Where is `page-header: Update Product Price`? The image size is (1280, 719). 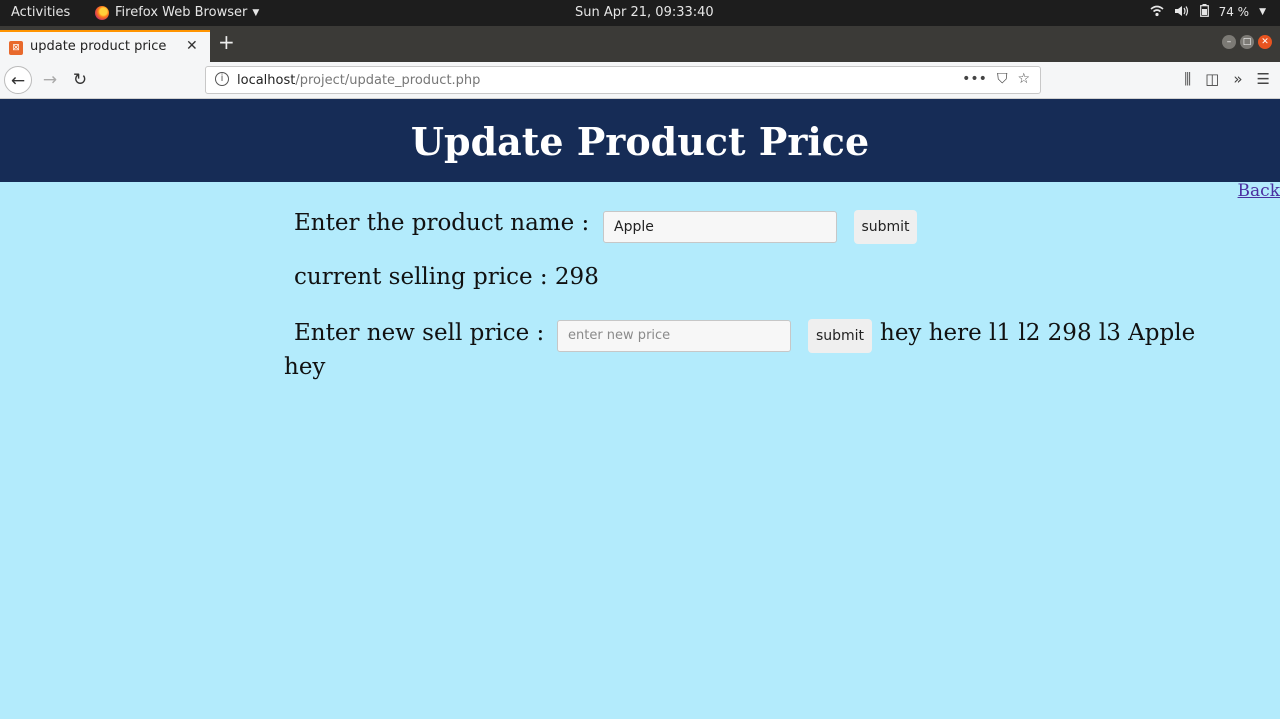 page-header: Update Product Price is located at coordinates (640, 140).